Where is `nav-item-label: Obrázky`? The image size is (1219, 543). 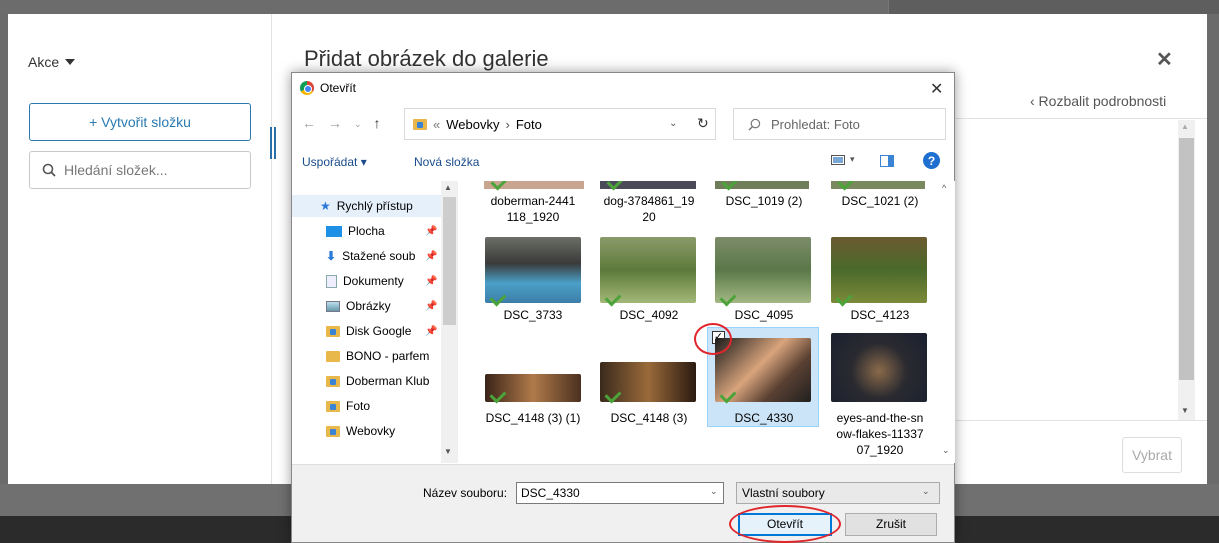
nav-item-label: Obrázky is located at coordinates (368, 306).